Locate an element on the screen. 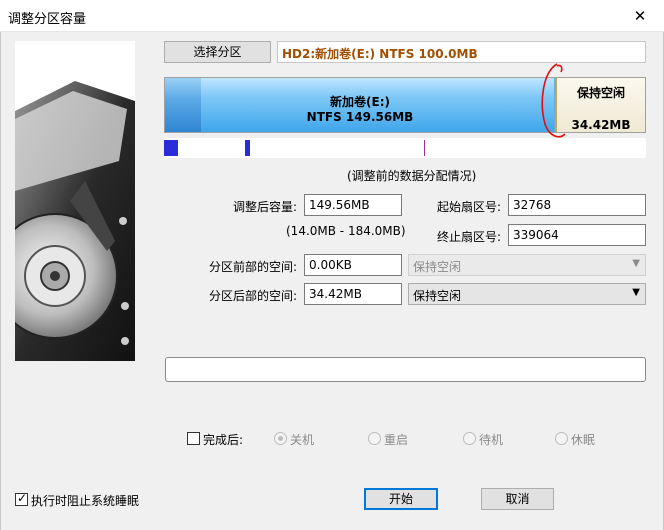 The height and width of the screenshot is (530, 664). start-button: 开始 is located at coordinates (401, 499).